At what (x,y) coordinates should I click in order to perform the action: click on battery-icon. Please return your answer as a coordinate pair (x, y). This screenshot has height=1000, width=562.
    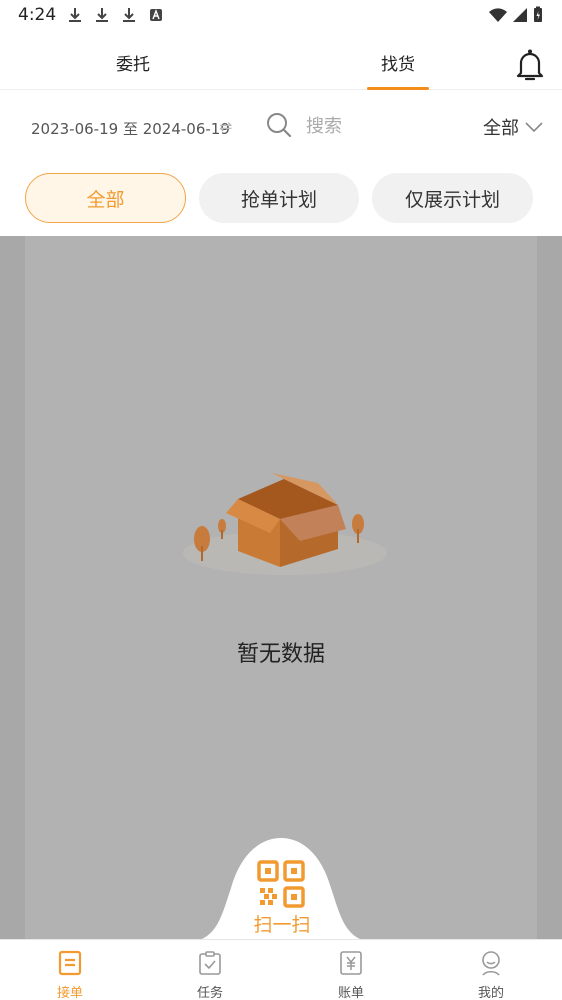
    Looking at the image, I should click on (538, 14).